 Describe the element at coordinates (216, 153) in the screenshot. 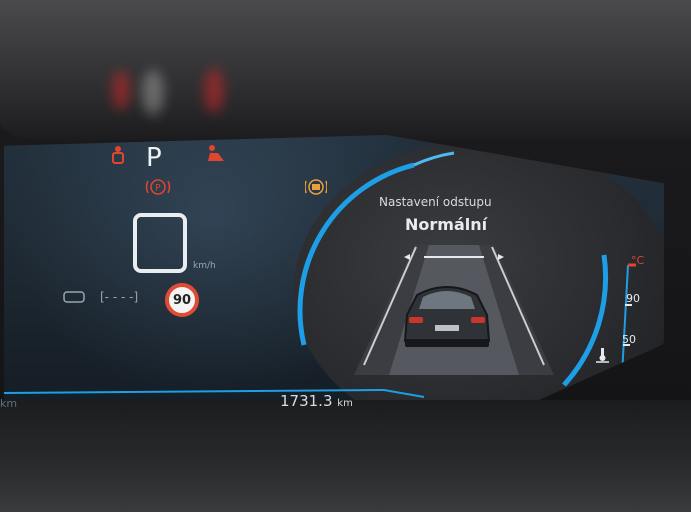

I see `airbag-warning-icon` at that location.